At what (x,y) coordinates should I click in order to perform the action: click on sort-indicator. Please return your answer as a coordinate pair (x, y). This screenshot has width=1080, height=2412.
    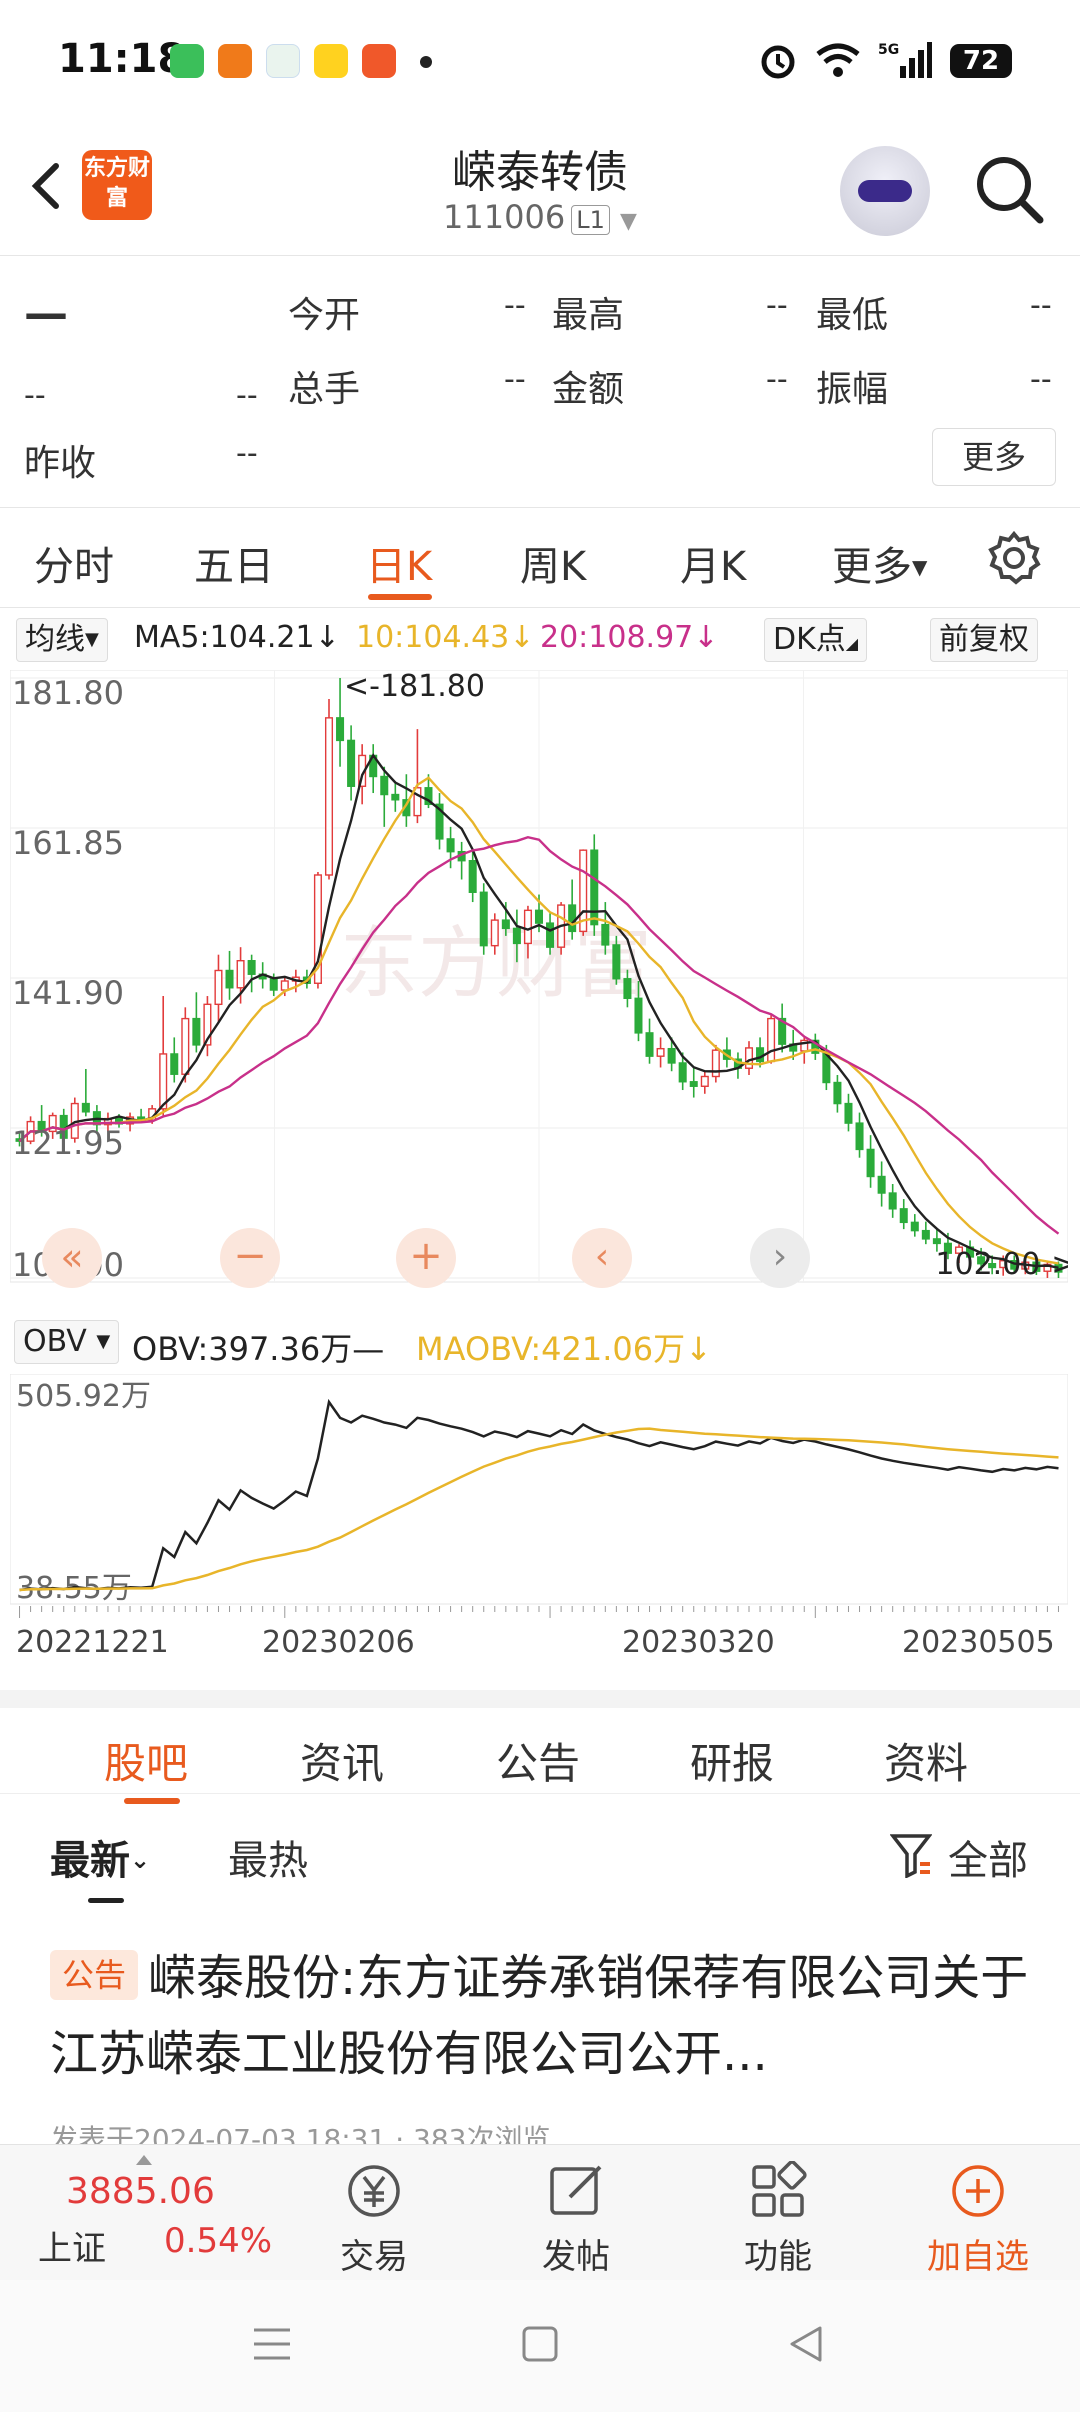
    Looking at the image, I should click on (106, 1900).